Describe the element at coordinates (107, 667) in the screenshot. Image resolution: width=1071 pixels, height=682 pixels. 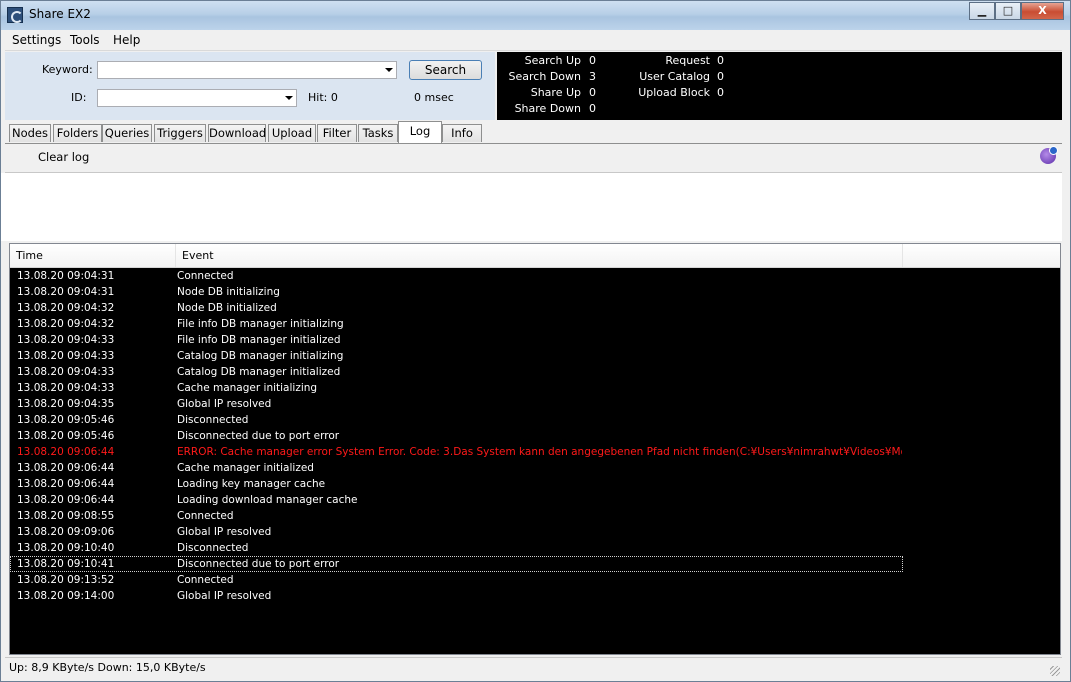
I see `transfer-speed: Up: 8,9 KByte/s Down: 15,0 KByte/s` at that location.